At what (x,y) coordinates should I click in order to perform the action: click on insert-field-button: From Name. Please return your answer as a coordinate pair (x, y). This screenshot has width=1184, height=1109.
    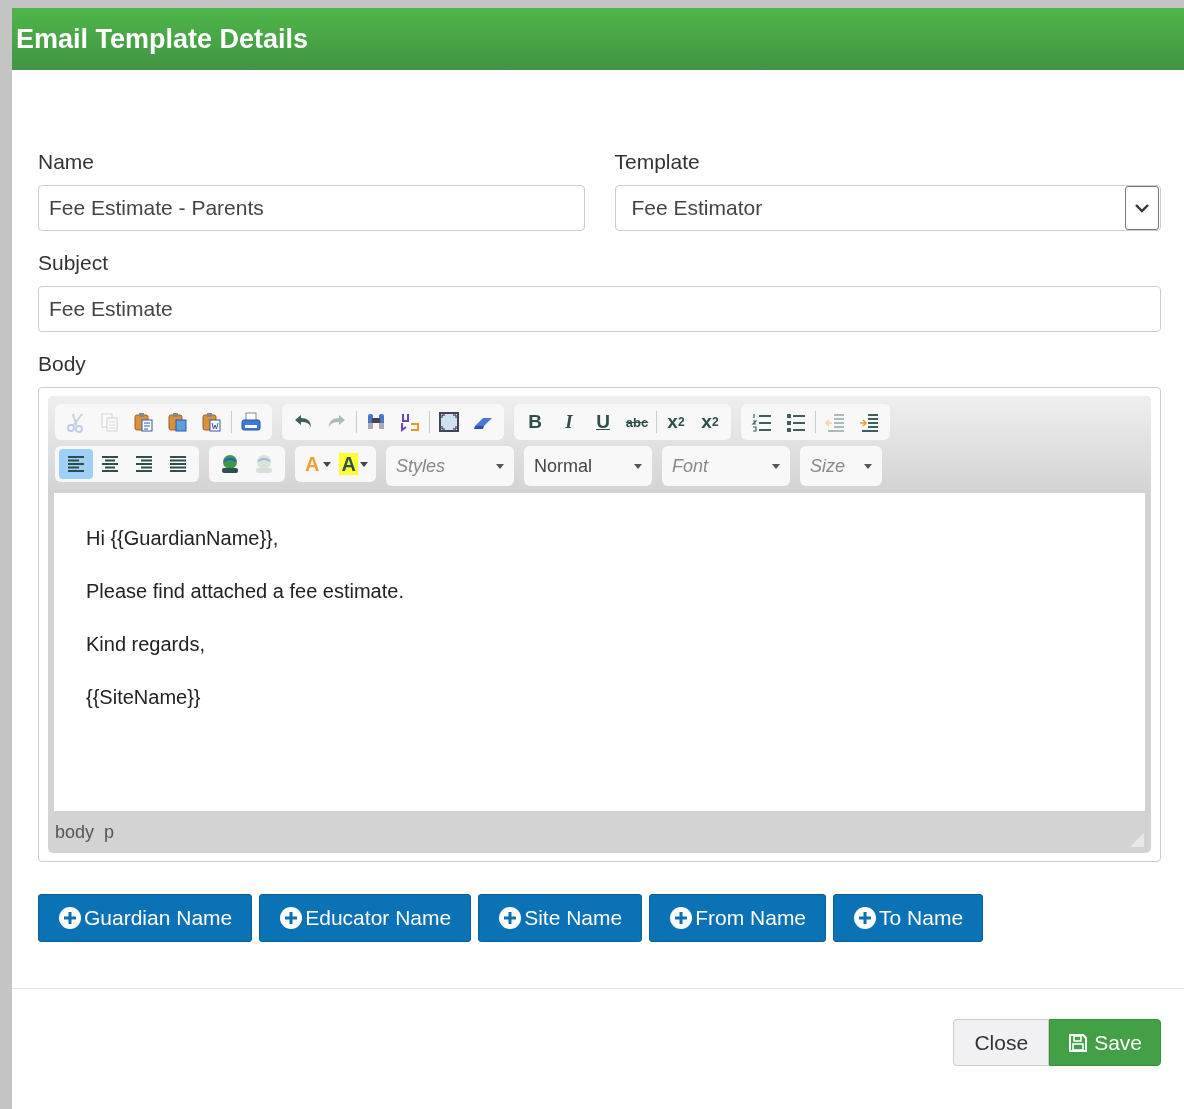
    Looking at the image, I should click on (738, 918).